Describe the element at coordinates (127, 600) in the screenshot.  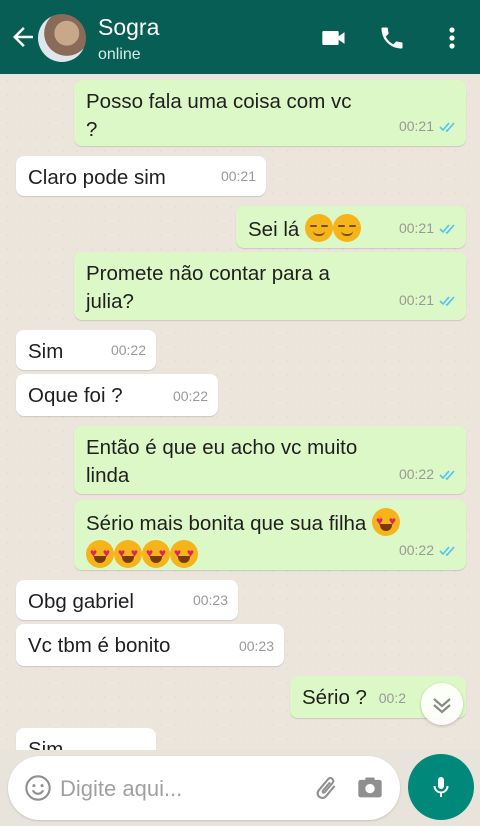
I see `message-incoming: Obg gabriel 00:23` at that location.